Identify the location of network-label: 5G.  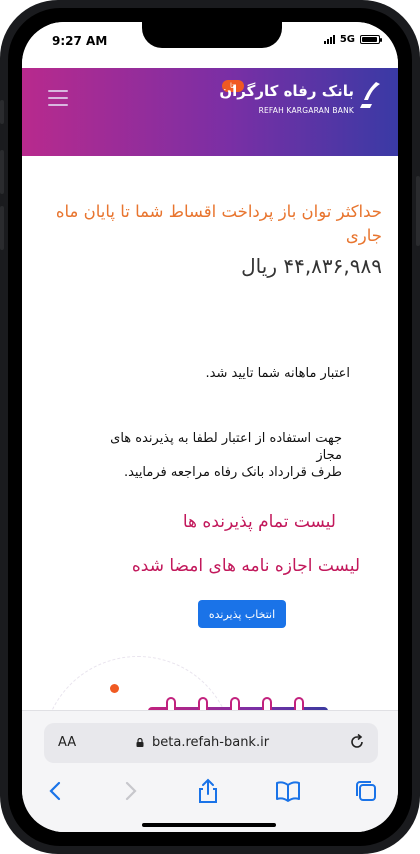
(347, 39).